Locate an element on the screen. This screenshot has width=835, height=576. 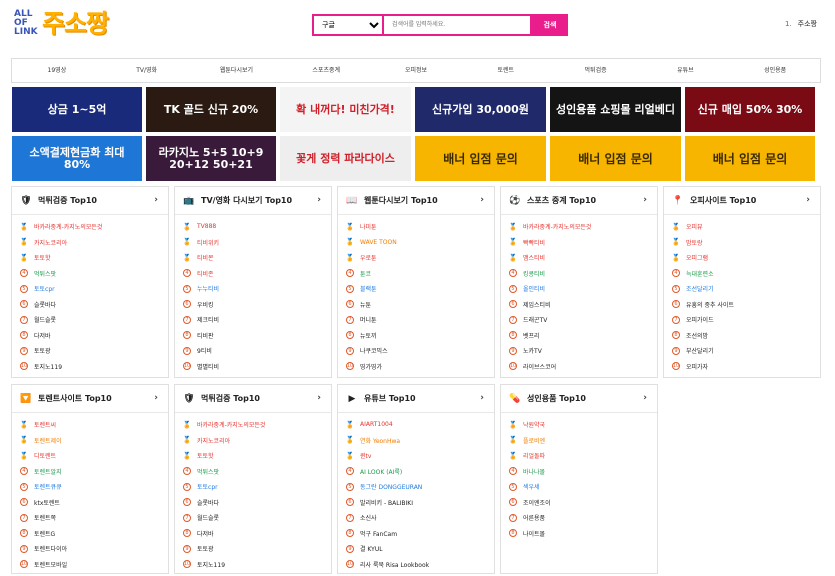
list-item: 4 AI LOOK (AI룩) is located at coordinates (416, 472).